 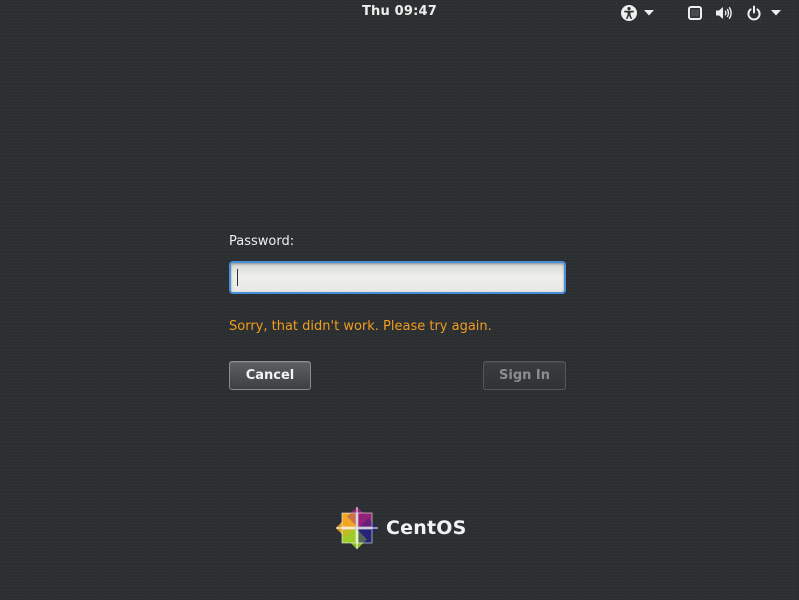 I want to click on button-row: Cancel Sign In, so click(x=397, y=375).